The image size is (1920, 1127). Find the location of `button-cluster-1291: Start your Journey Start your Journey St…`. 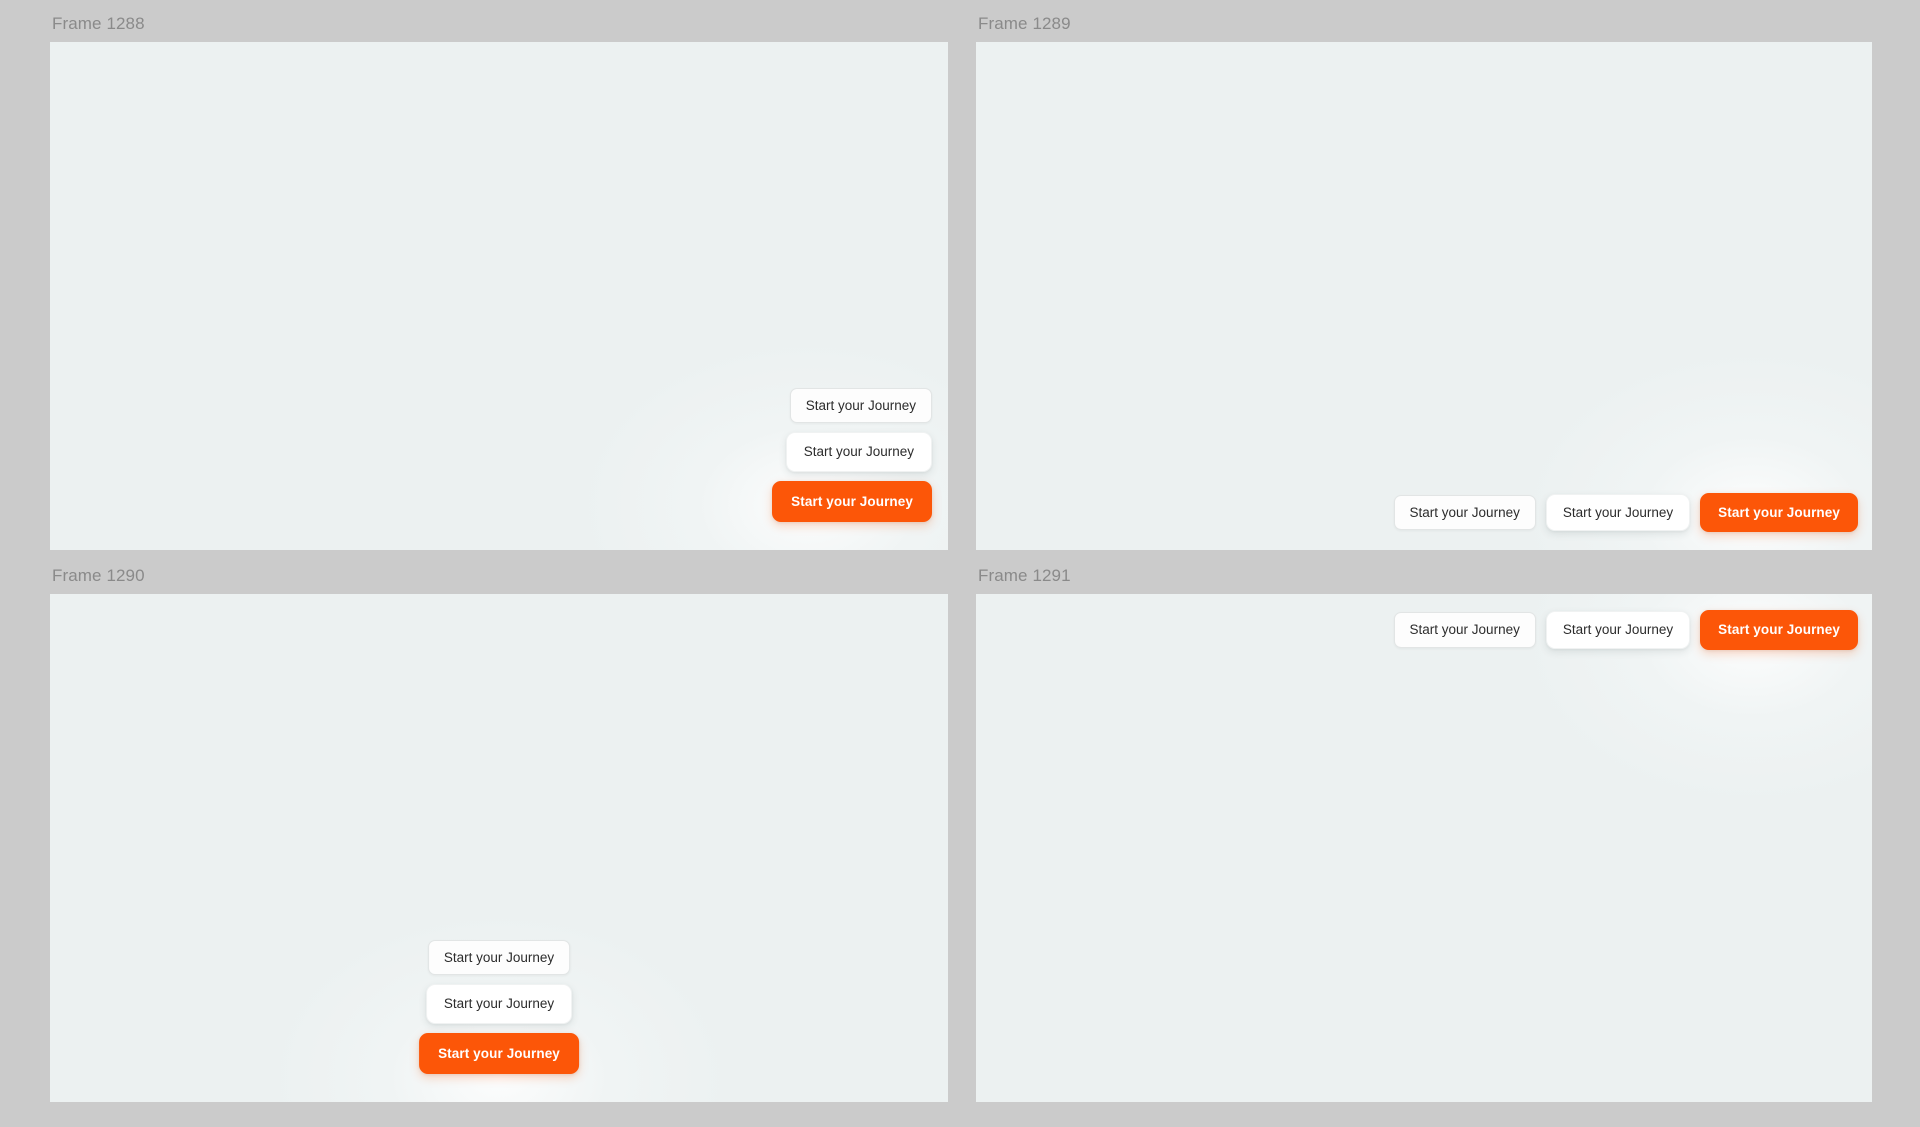

button-cluster-1291: Start your Journey Start your Journey St… is located at coordinates (1625, 630).